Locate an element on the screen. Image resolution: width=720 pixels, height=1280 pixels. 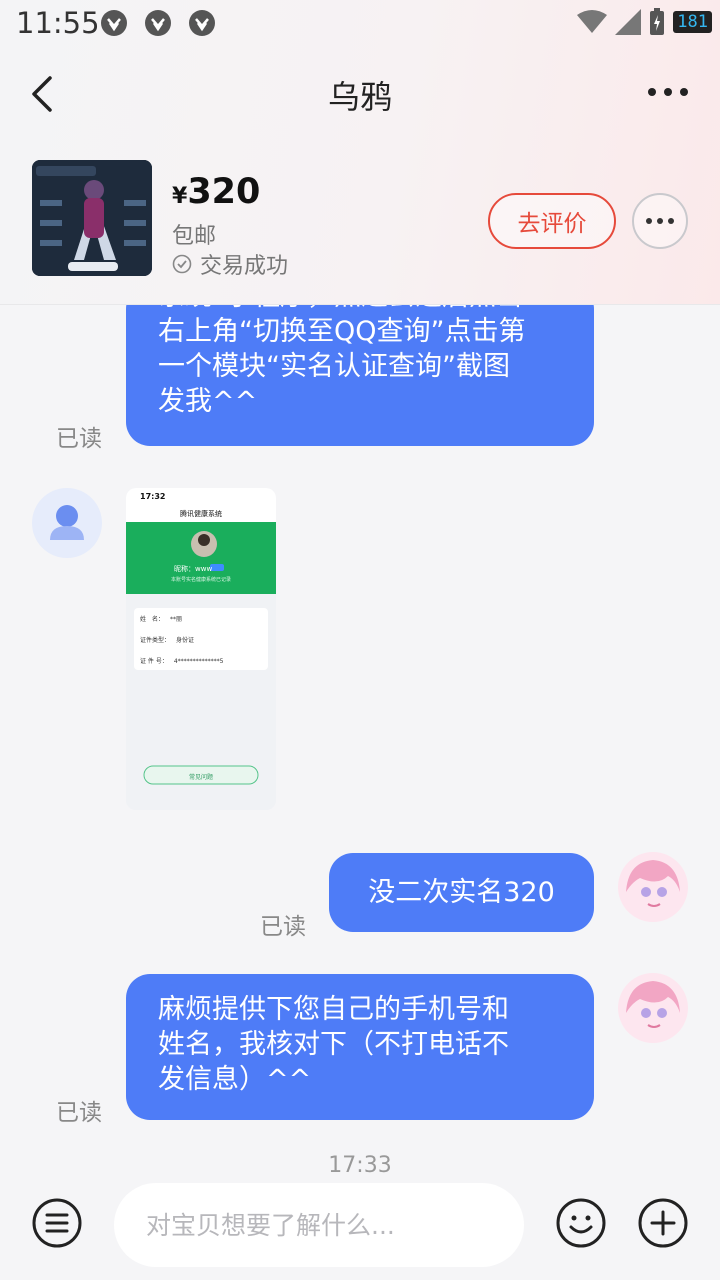
shot-idno-label: 证 件 号： is located at coordinates (154, 661).